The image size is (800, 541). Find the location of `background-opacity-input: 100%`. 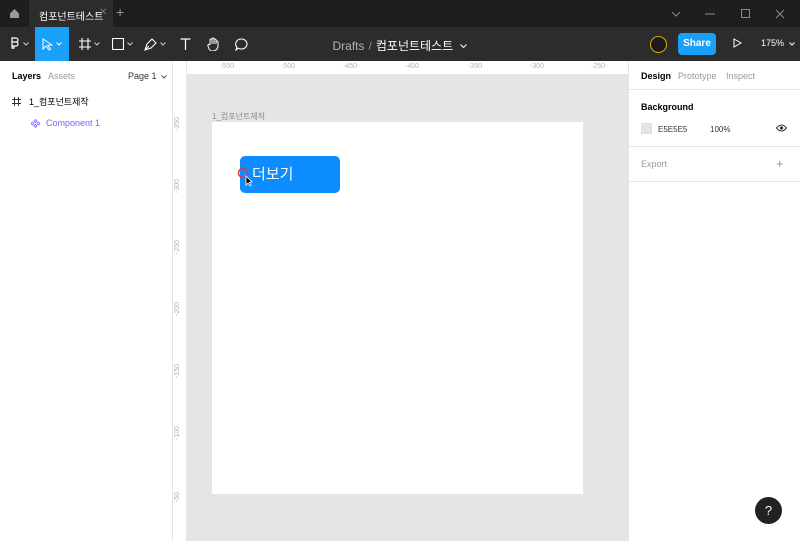

background-opacity-input: 100% is located at coordinates (720, 129).